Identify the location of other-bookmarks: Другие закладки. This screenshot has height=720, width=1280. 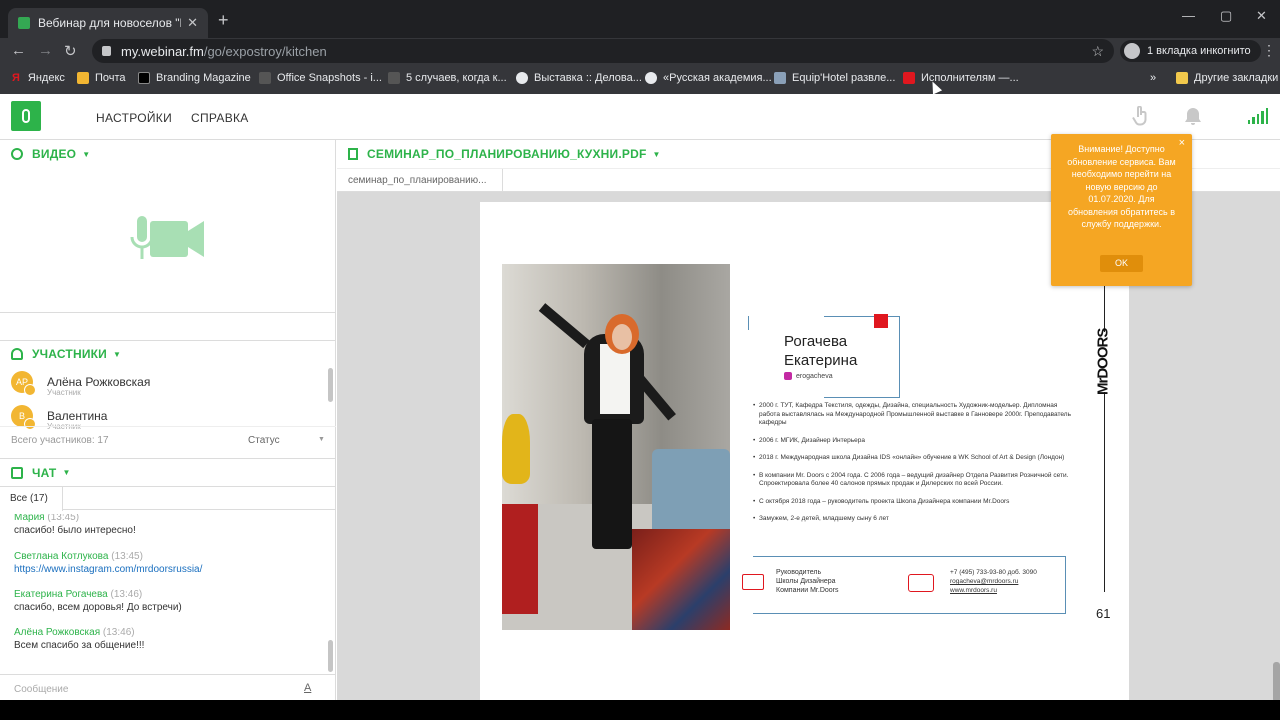
(1227, 78).